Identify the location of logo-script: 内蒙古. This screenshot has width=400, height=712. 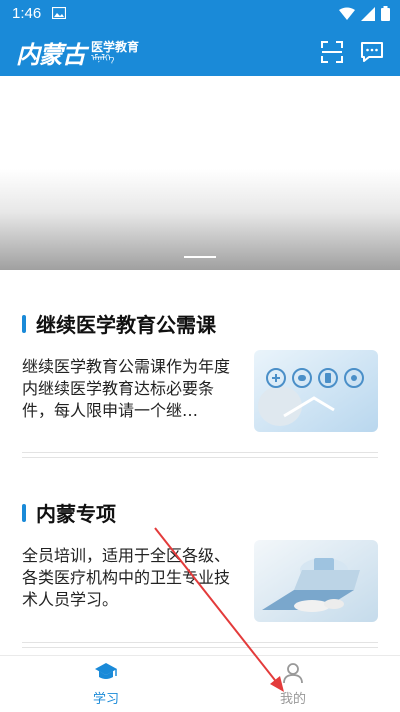
(51, 54).